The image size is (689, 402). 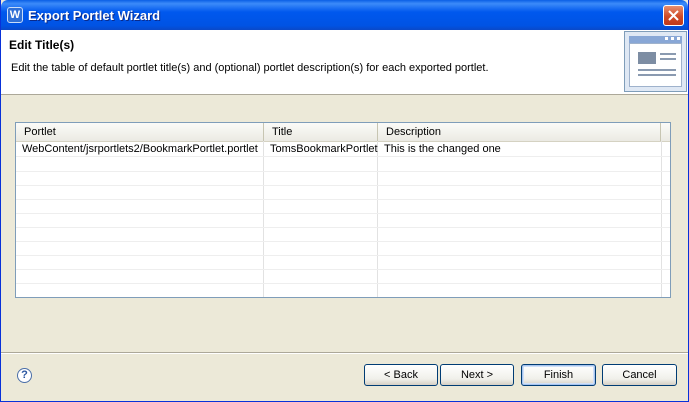 I want to click on title-bar: W Export Portlet Wizard, so click(x=344, y=15).